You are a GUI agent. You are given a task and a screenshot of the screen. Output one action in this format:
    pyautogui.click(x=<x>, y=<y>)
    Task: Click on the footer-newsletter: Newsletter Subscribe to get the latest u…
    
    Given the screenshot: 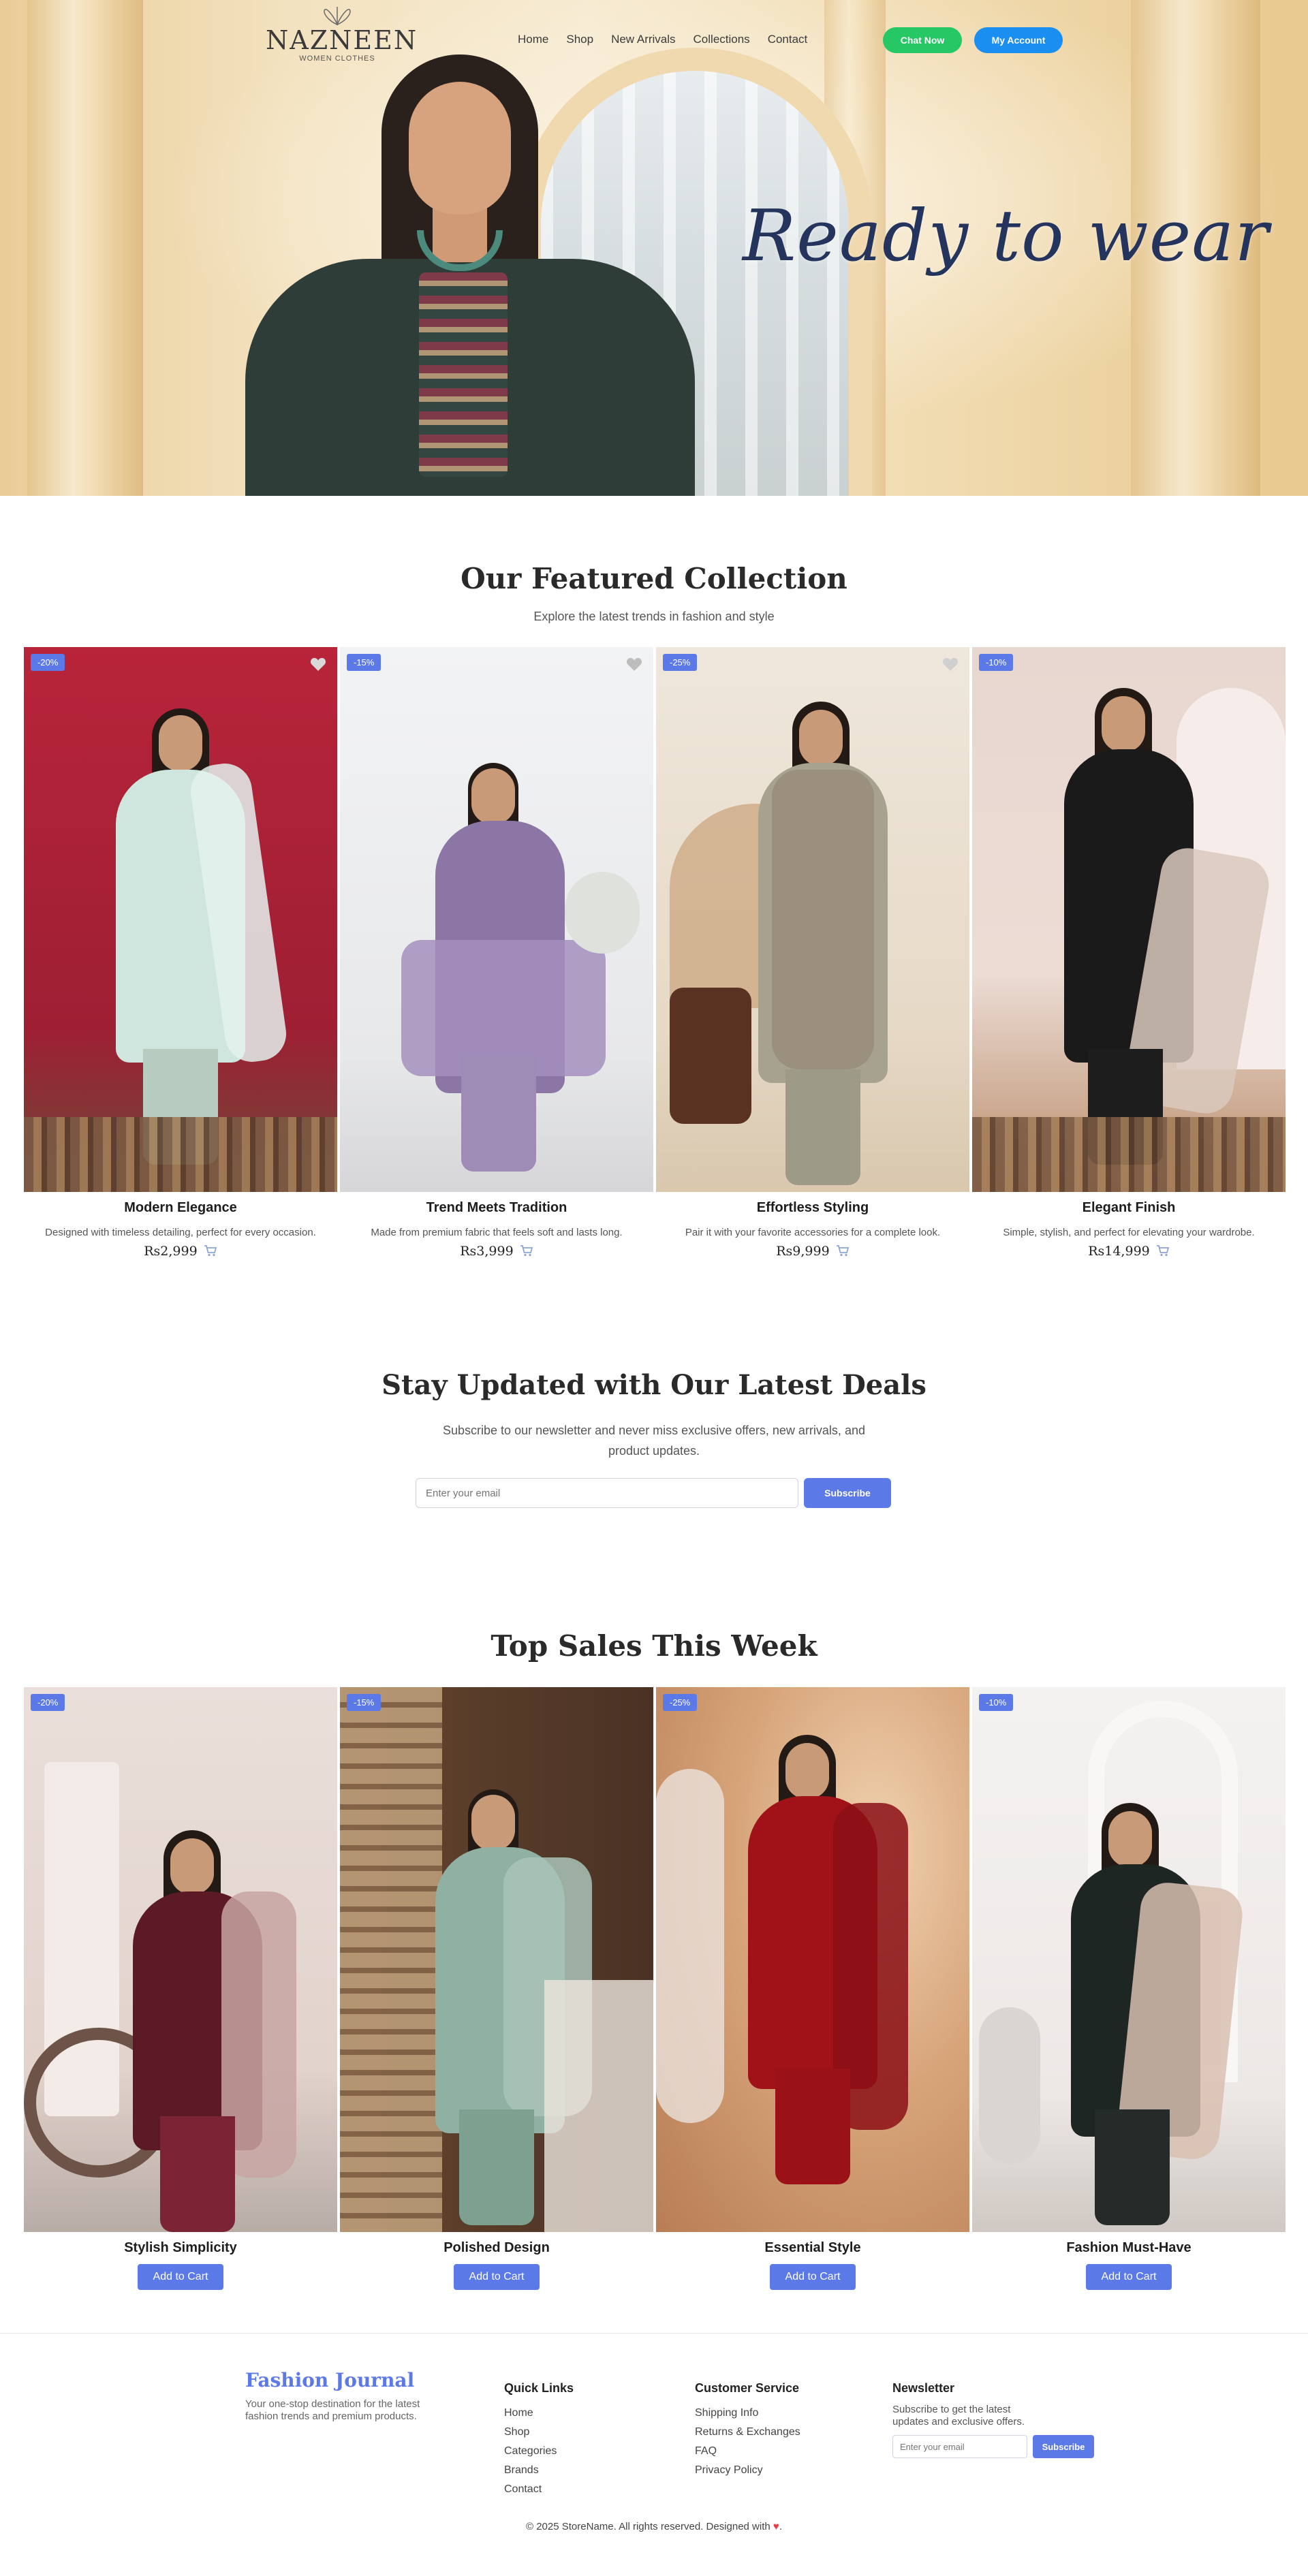 What is the action you would take?
    pyautogui.click(x=1001, y=2419)
    